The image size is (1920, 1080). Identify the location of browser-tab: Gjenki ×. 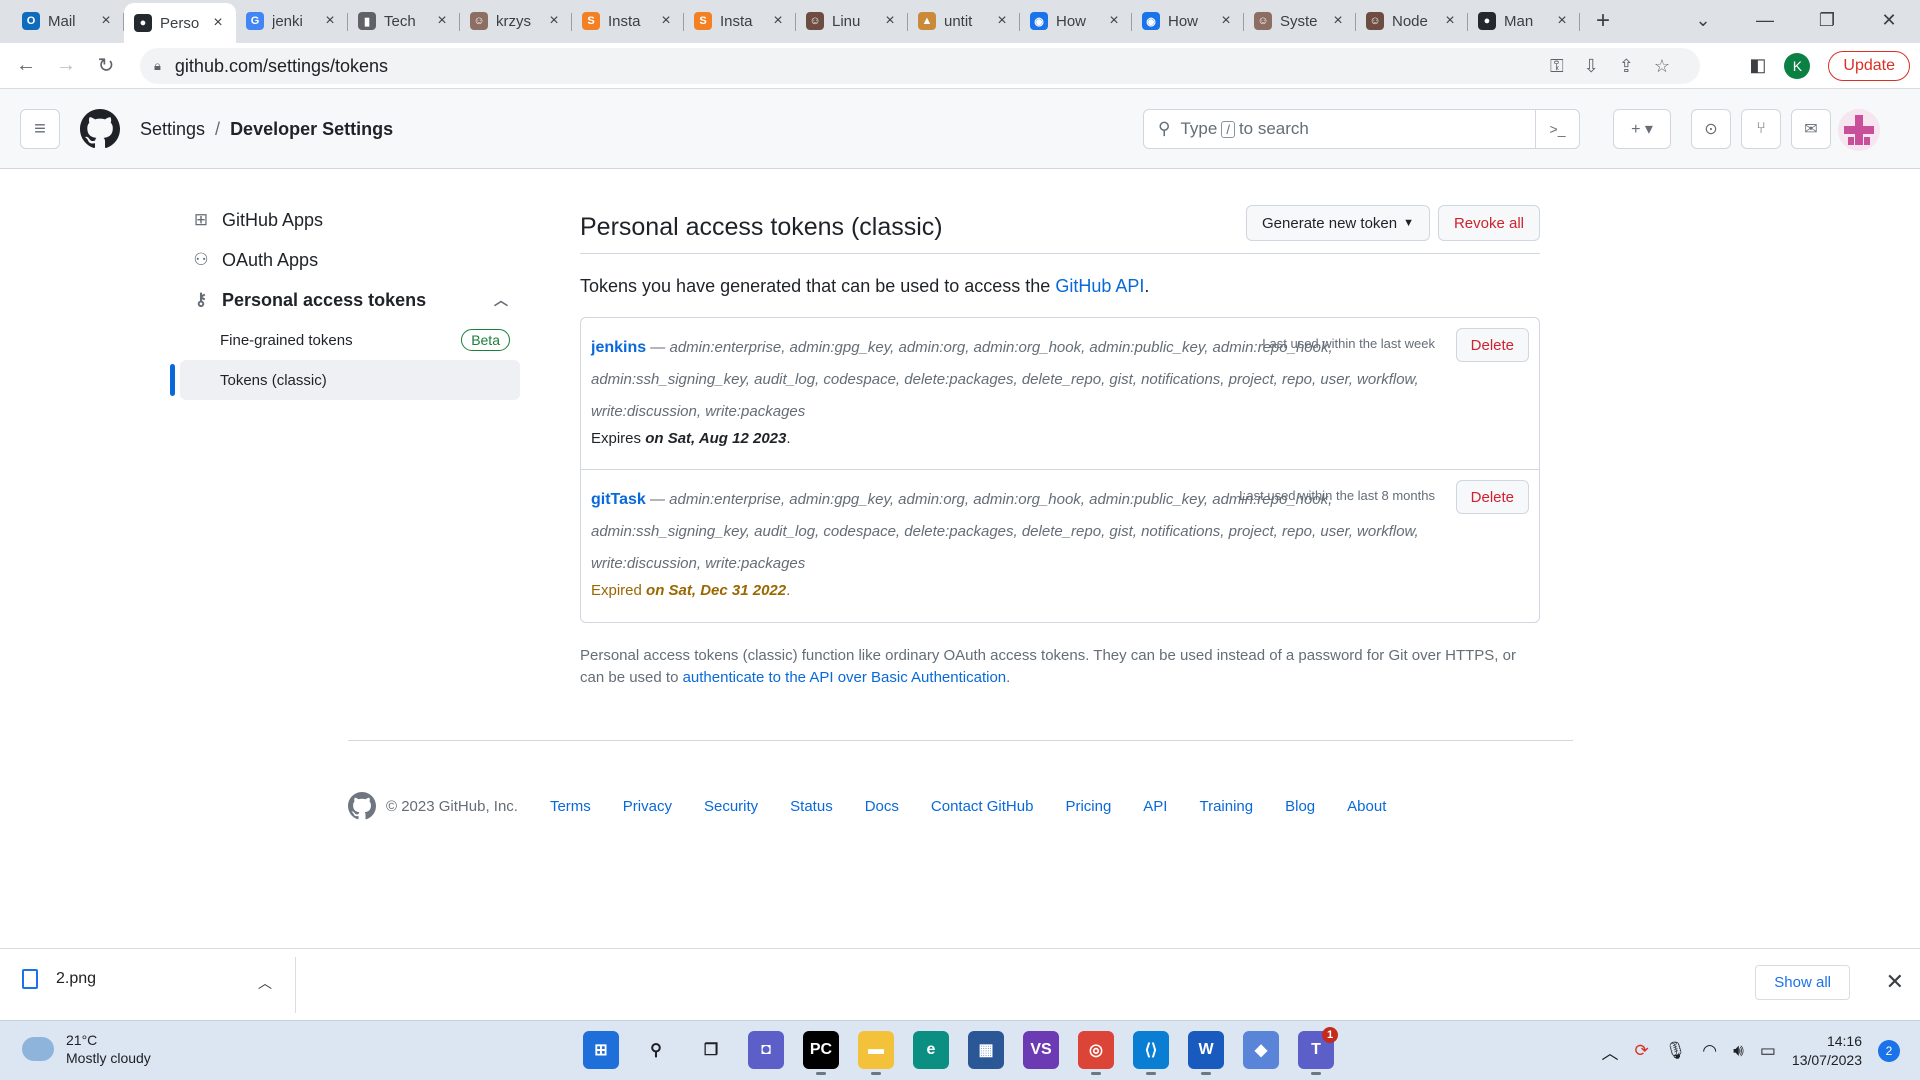
(292, 21).